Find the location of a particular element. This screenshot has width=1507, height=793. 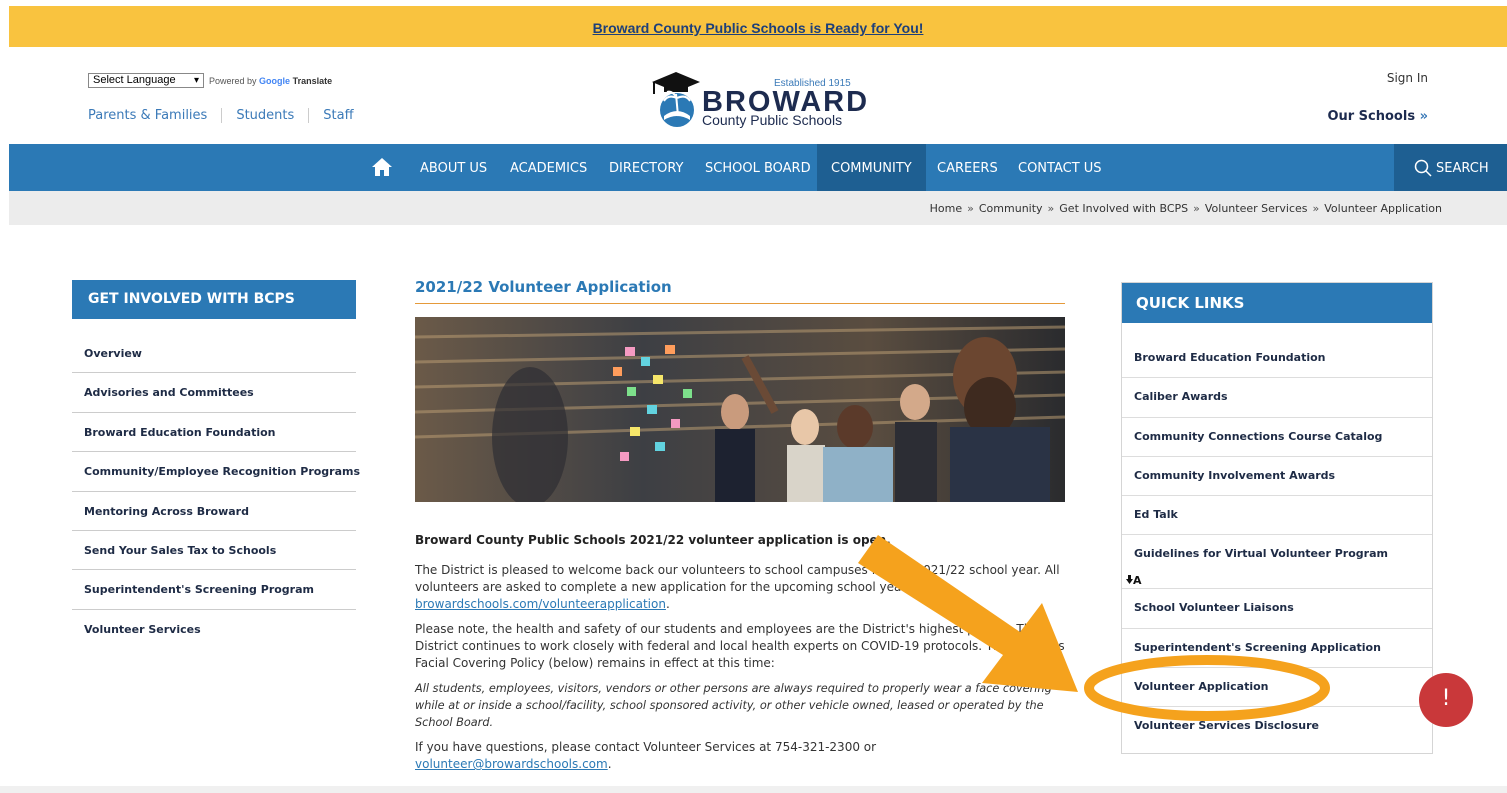

quick-link-screening-application: Superintendent's Screening Application is located at coordinates (1277, 649).